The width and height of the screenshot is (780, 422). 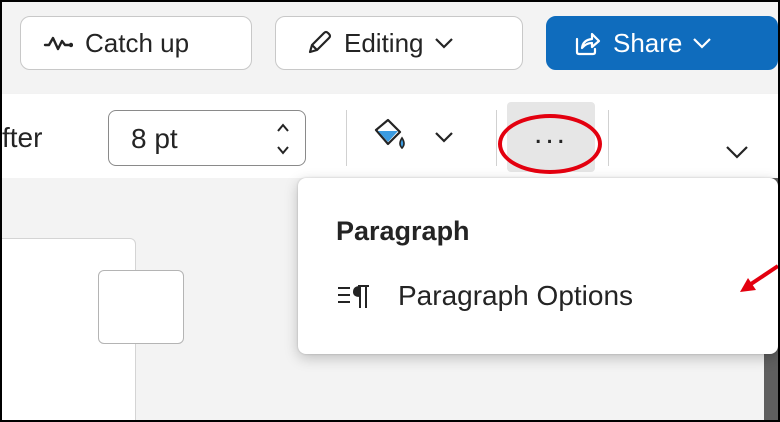 What do you see at coordinates (550, 144) in the screenshot?
I see `highlight-ring` at bounding box center [550, 144].